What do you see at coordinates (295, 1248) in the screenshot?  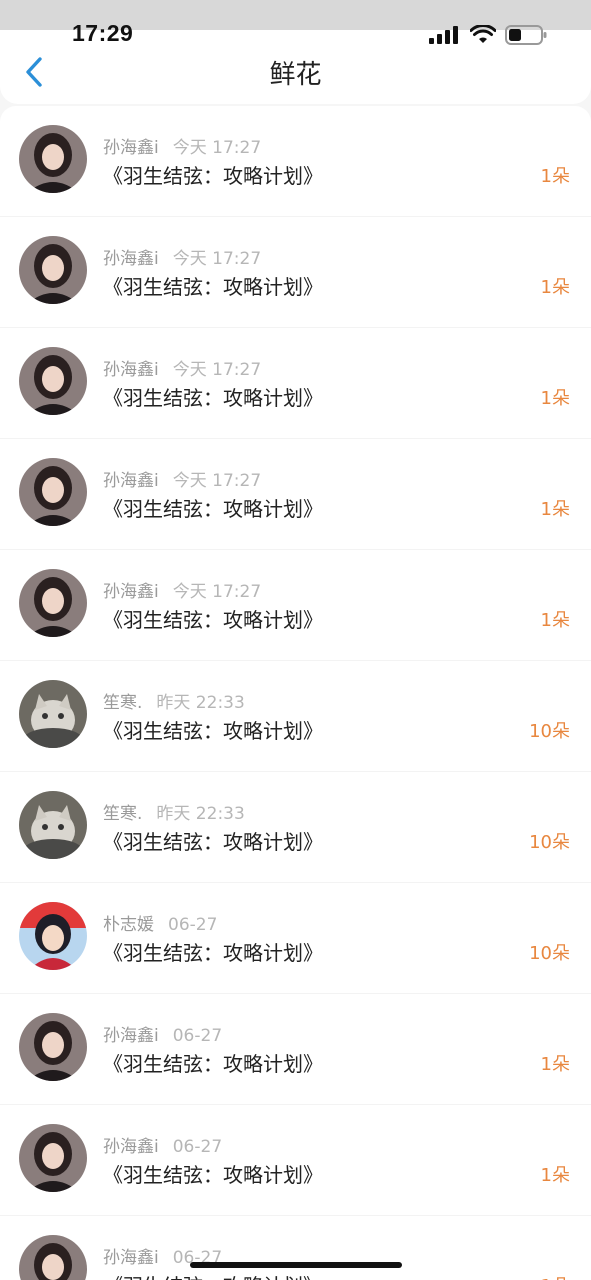 I see `list-item: 孙海鑫i06-27《羽生结弦：攻略计划》1朵` at bounding box center [295, 1248].